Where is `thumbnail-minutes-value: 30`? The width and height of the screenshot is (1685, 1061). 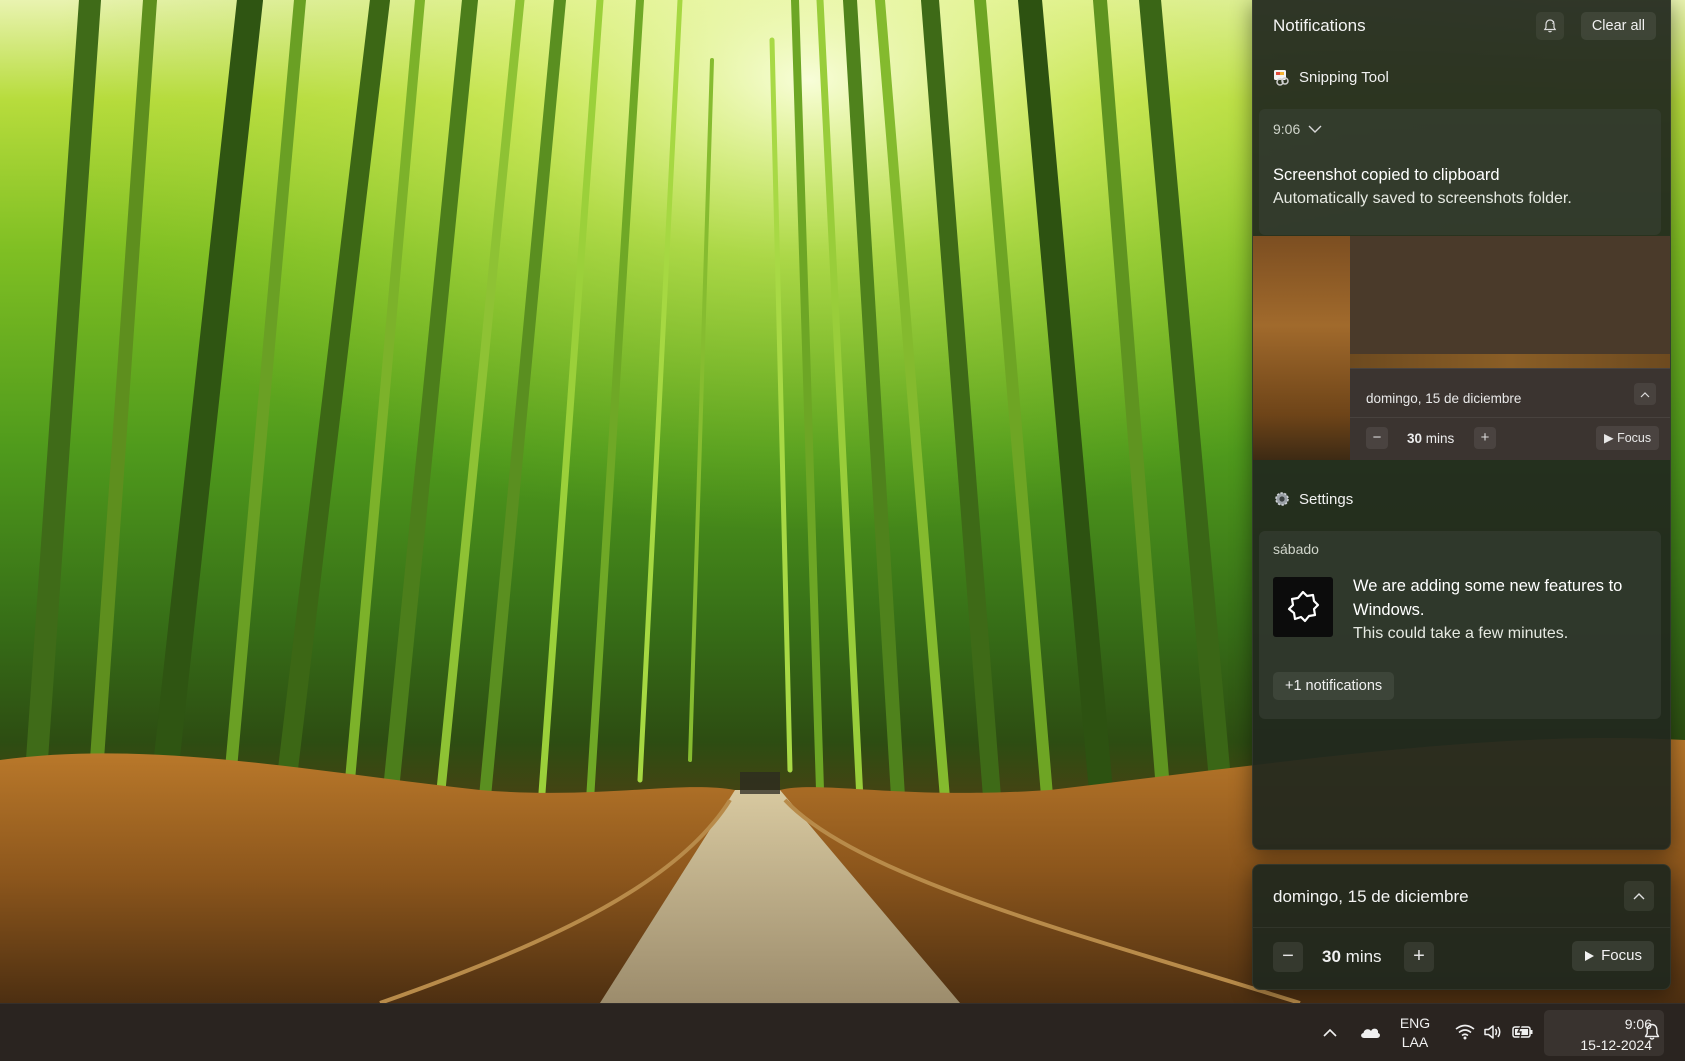 thumbnail-minutes-value: 30 is located at coordinates (1415, 438).